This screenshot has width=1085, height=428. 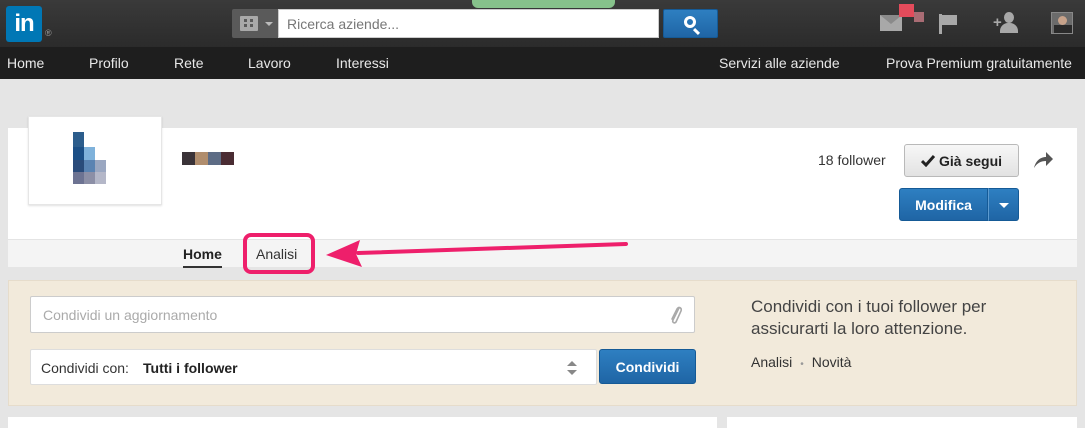 I want to click on nav-item-business-services: Servizi alle aziende, so click(x=779, y=63).